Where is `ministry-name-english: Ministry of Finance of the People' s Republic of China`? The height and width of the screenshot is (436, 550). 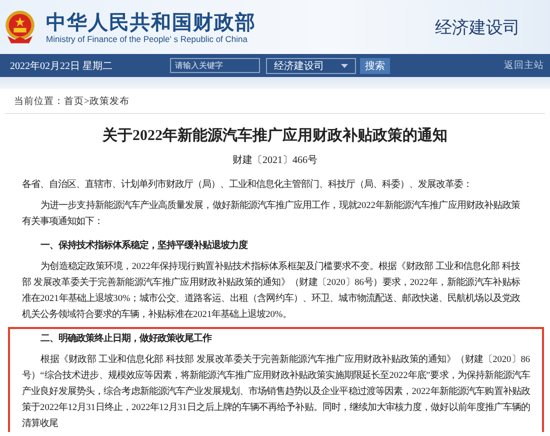 ministry-name-english: Ministry of Finance of the People' s Republic of China is located at coordinates (147, 39).